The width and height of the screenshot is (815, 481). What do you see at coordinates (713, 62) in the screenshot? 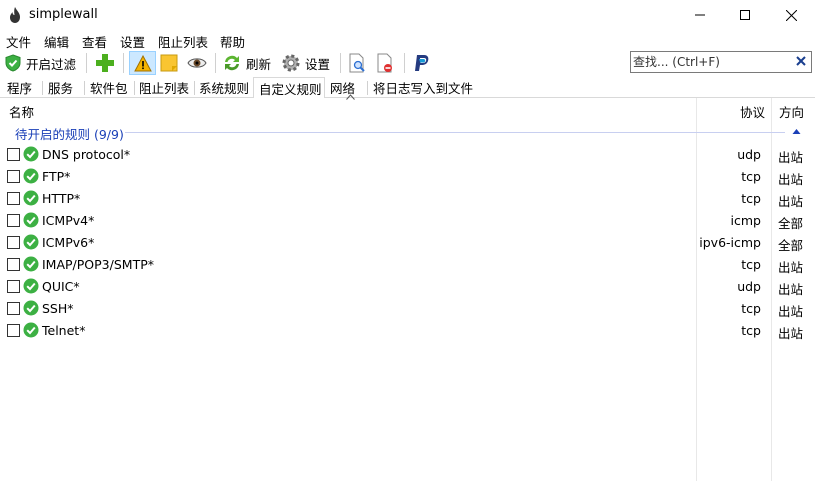
I see `search-input` at bounding box center [713, 62].